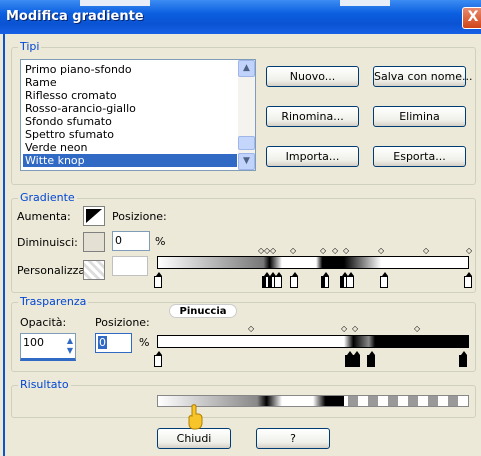  What do you see at coordinates (419, 116) in the screenshot?
I see `elimina-button: Elimina` at bounding box center [419, 116].